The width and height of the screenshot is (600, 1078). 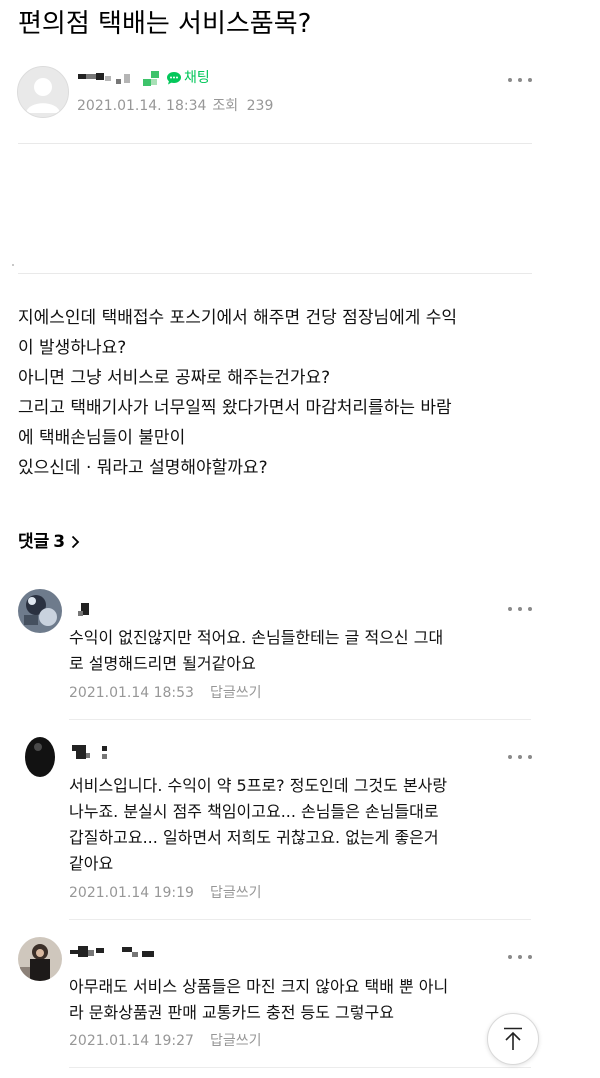 What do you see at coordinates (174, 78) in the screenshot?
I see `chat-bubble-icon` at bounding box center [174, 78].